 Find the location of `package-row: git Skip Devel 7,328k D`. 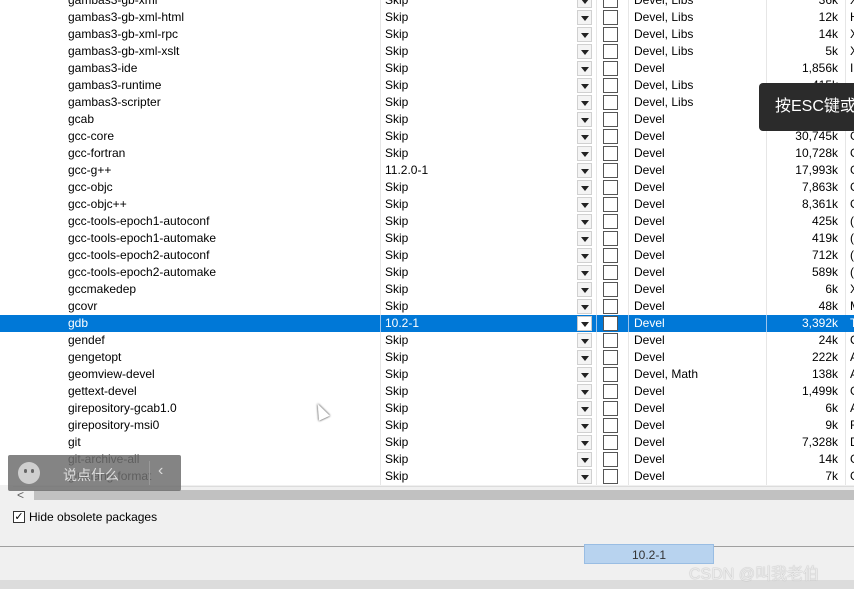

package-row: git Skip Devel 7,328k D is located at coordinates (427, 442).